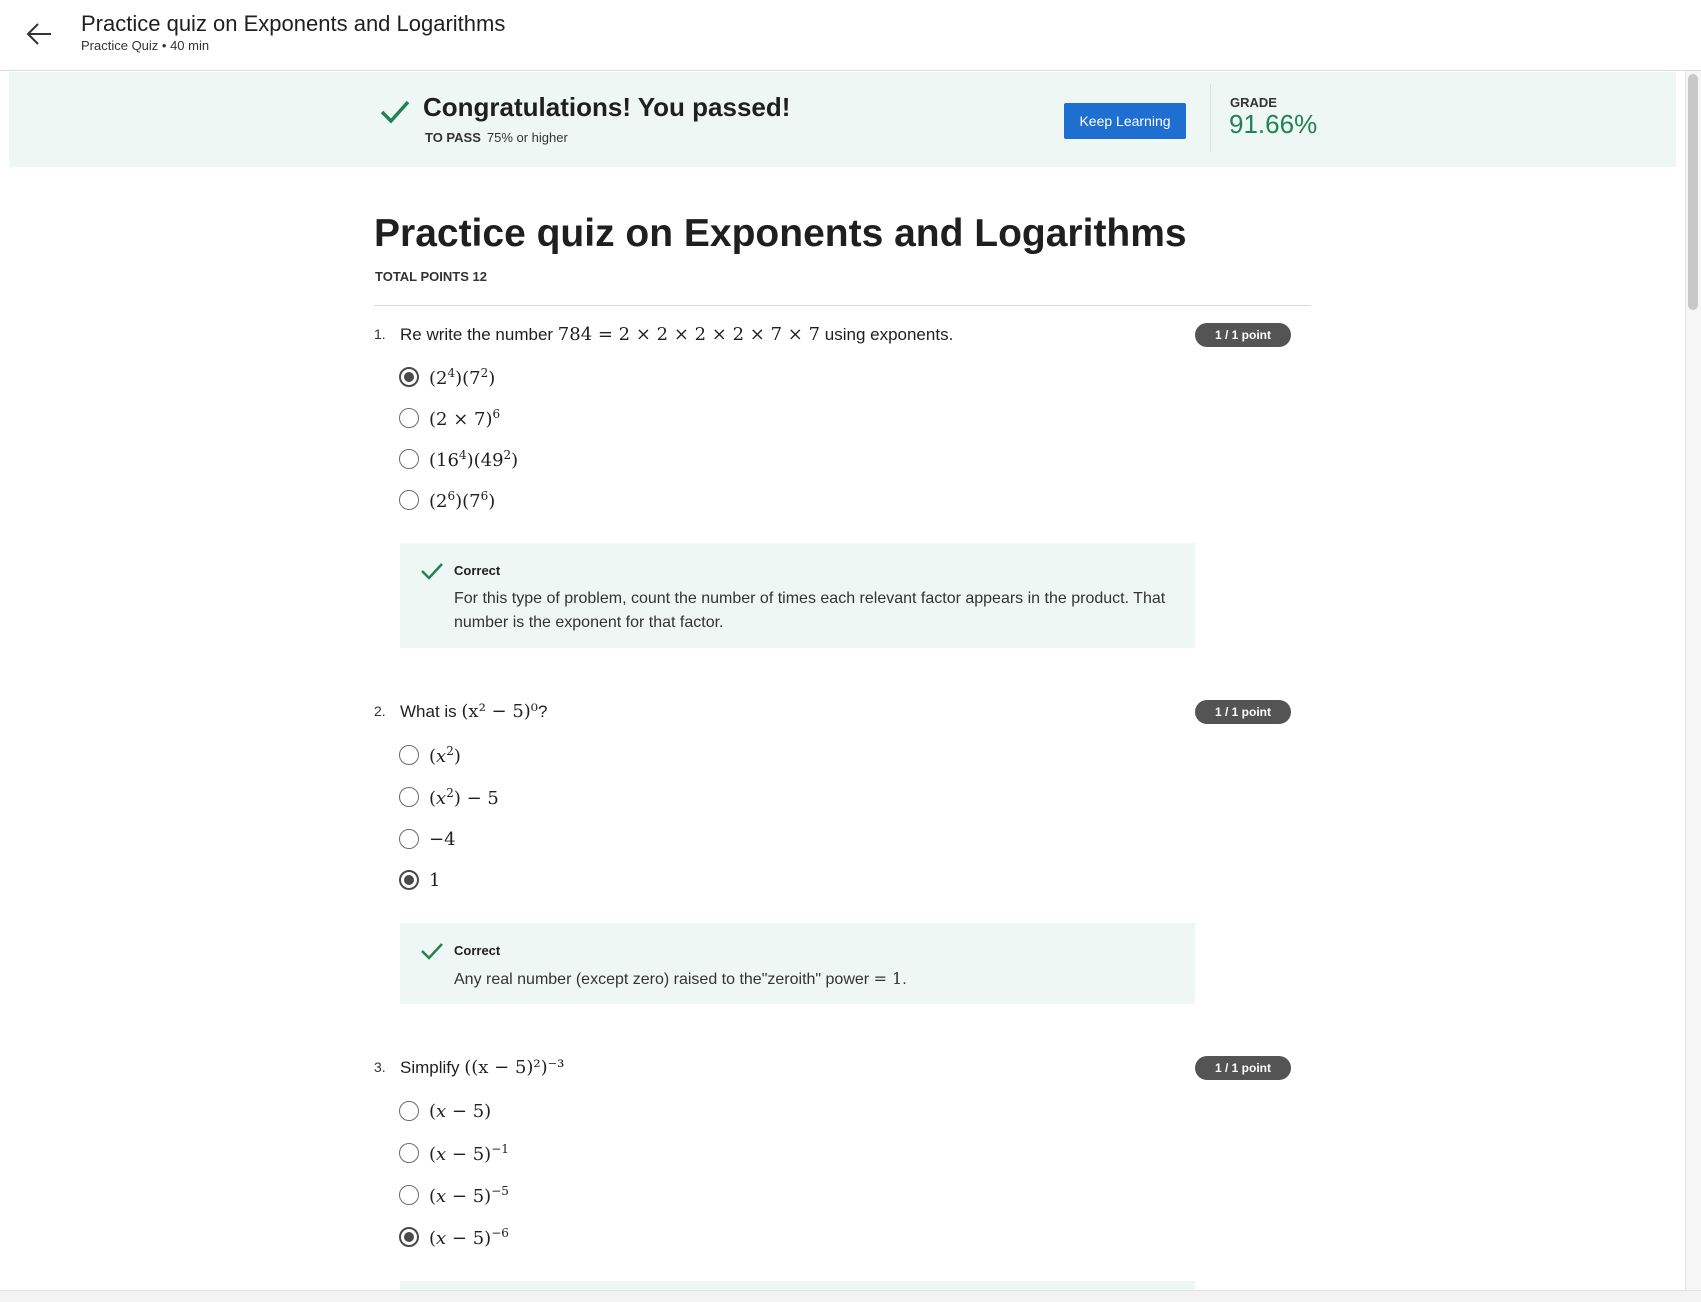 The width and height of the screenshot is (1701, 1302). What do you see at coordinates (431, 276) in the screenshot?
I see `total-points: TOTAL POINTS 12` at bounding box center [431, 276].